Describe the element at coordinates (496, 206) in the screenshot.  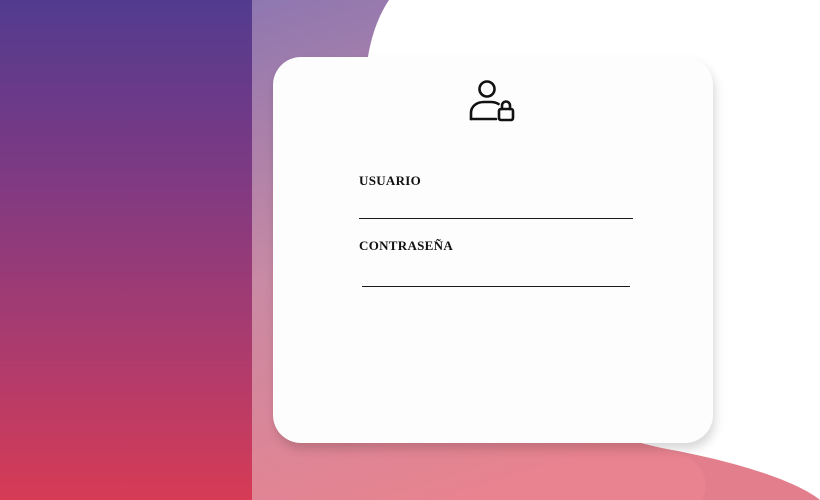
I see `username-input` at that location.